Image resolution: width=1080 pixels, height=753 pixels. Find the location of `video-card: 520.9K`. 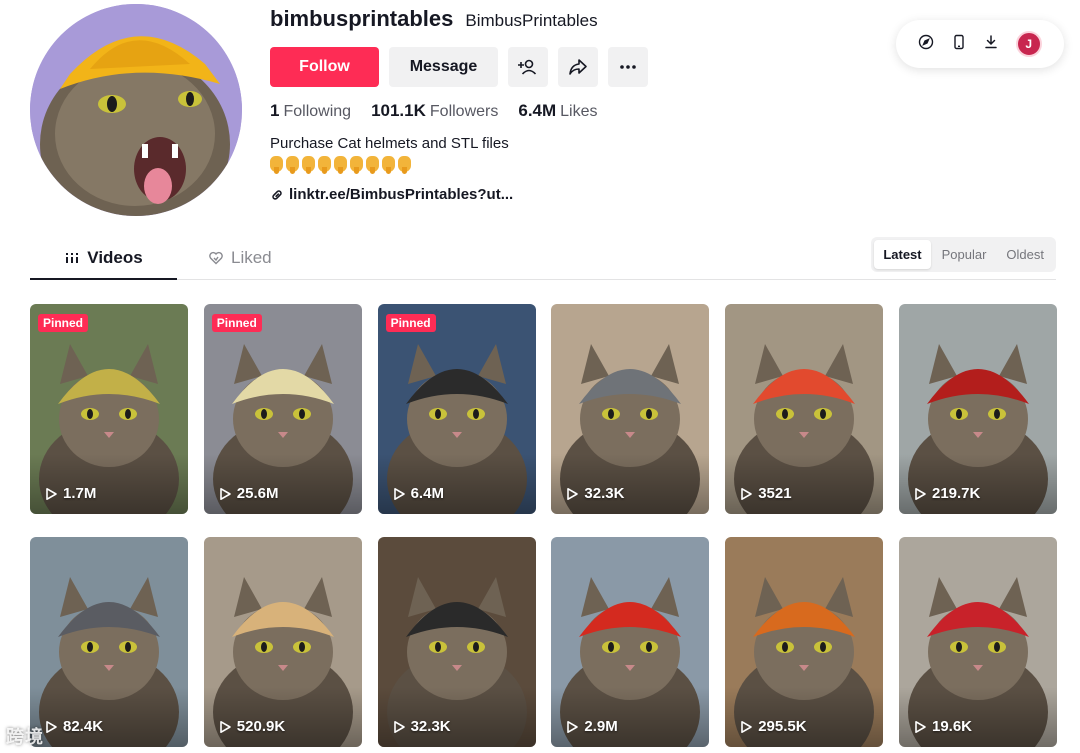

video-card: 520.9K is located at coordinates (282, 642).